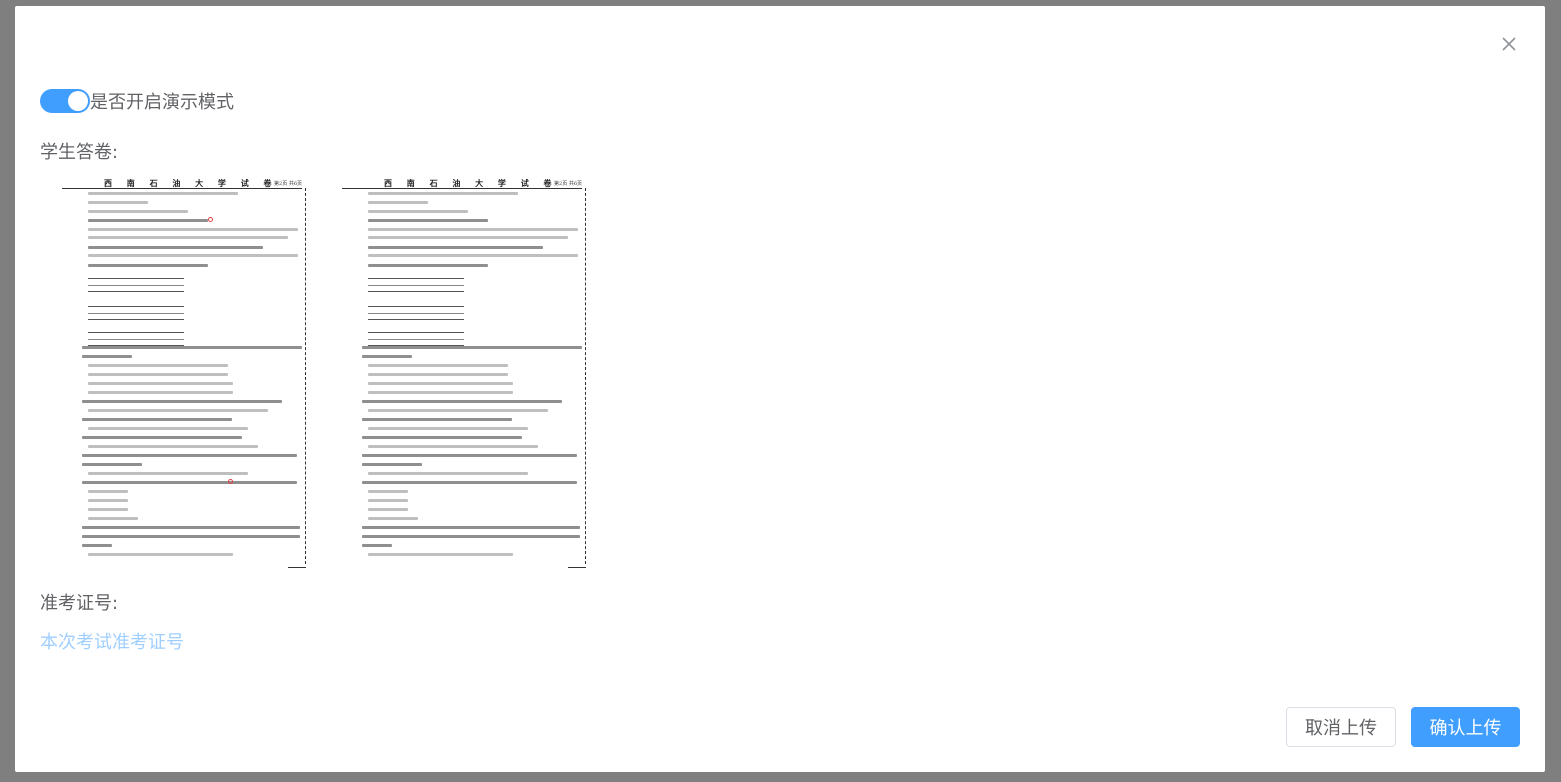  What do you see at coordinates (1341, 727) in the screenshot?
I see `cancel-upload-button: 取消上传` at bounding box center [1341, 727].